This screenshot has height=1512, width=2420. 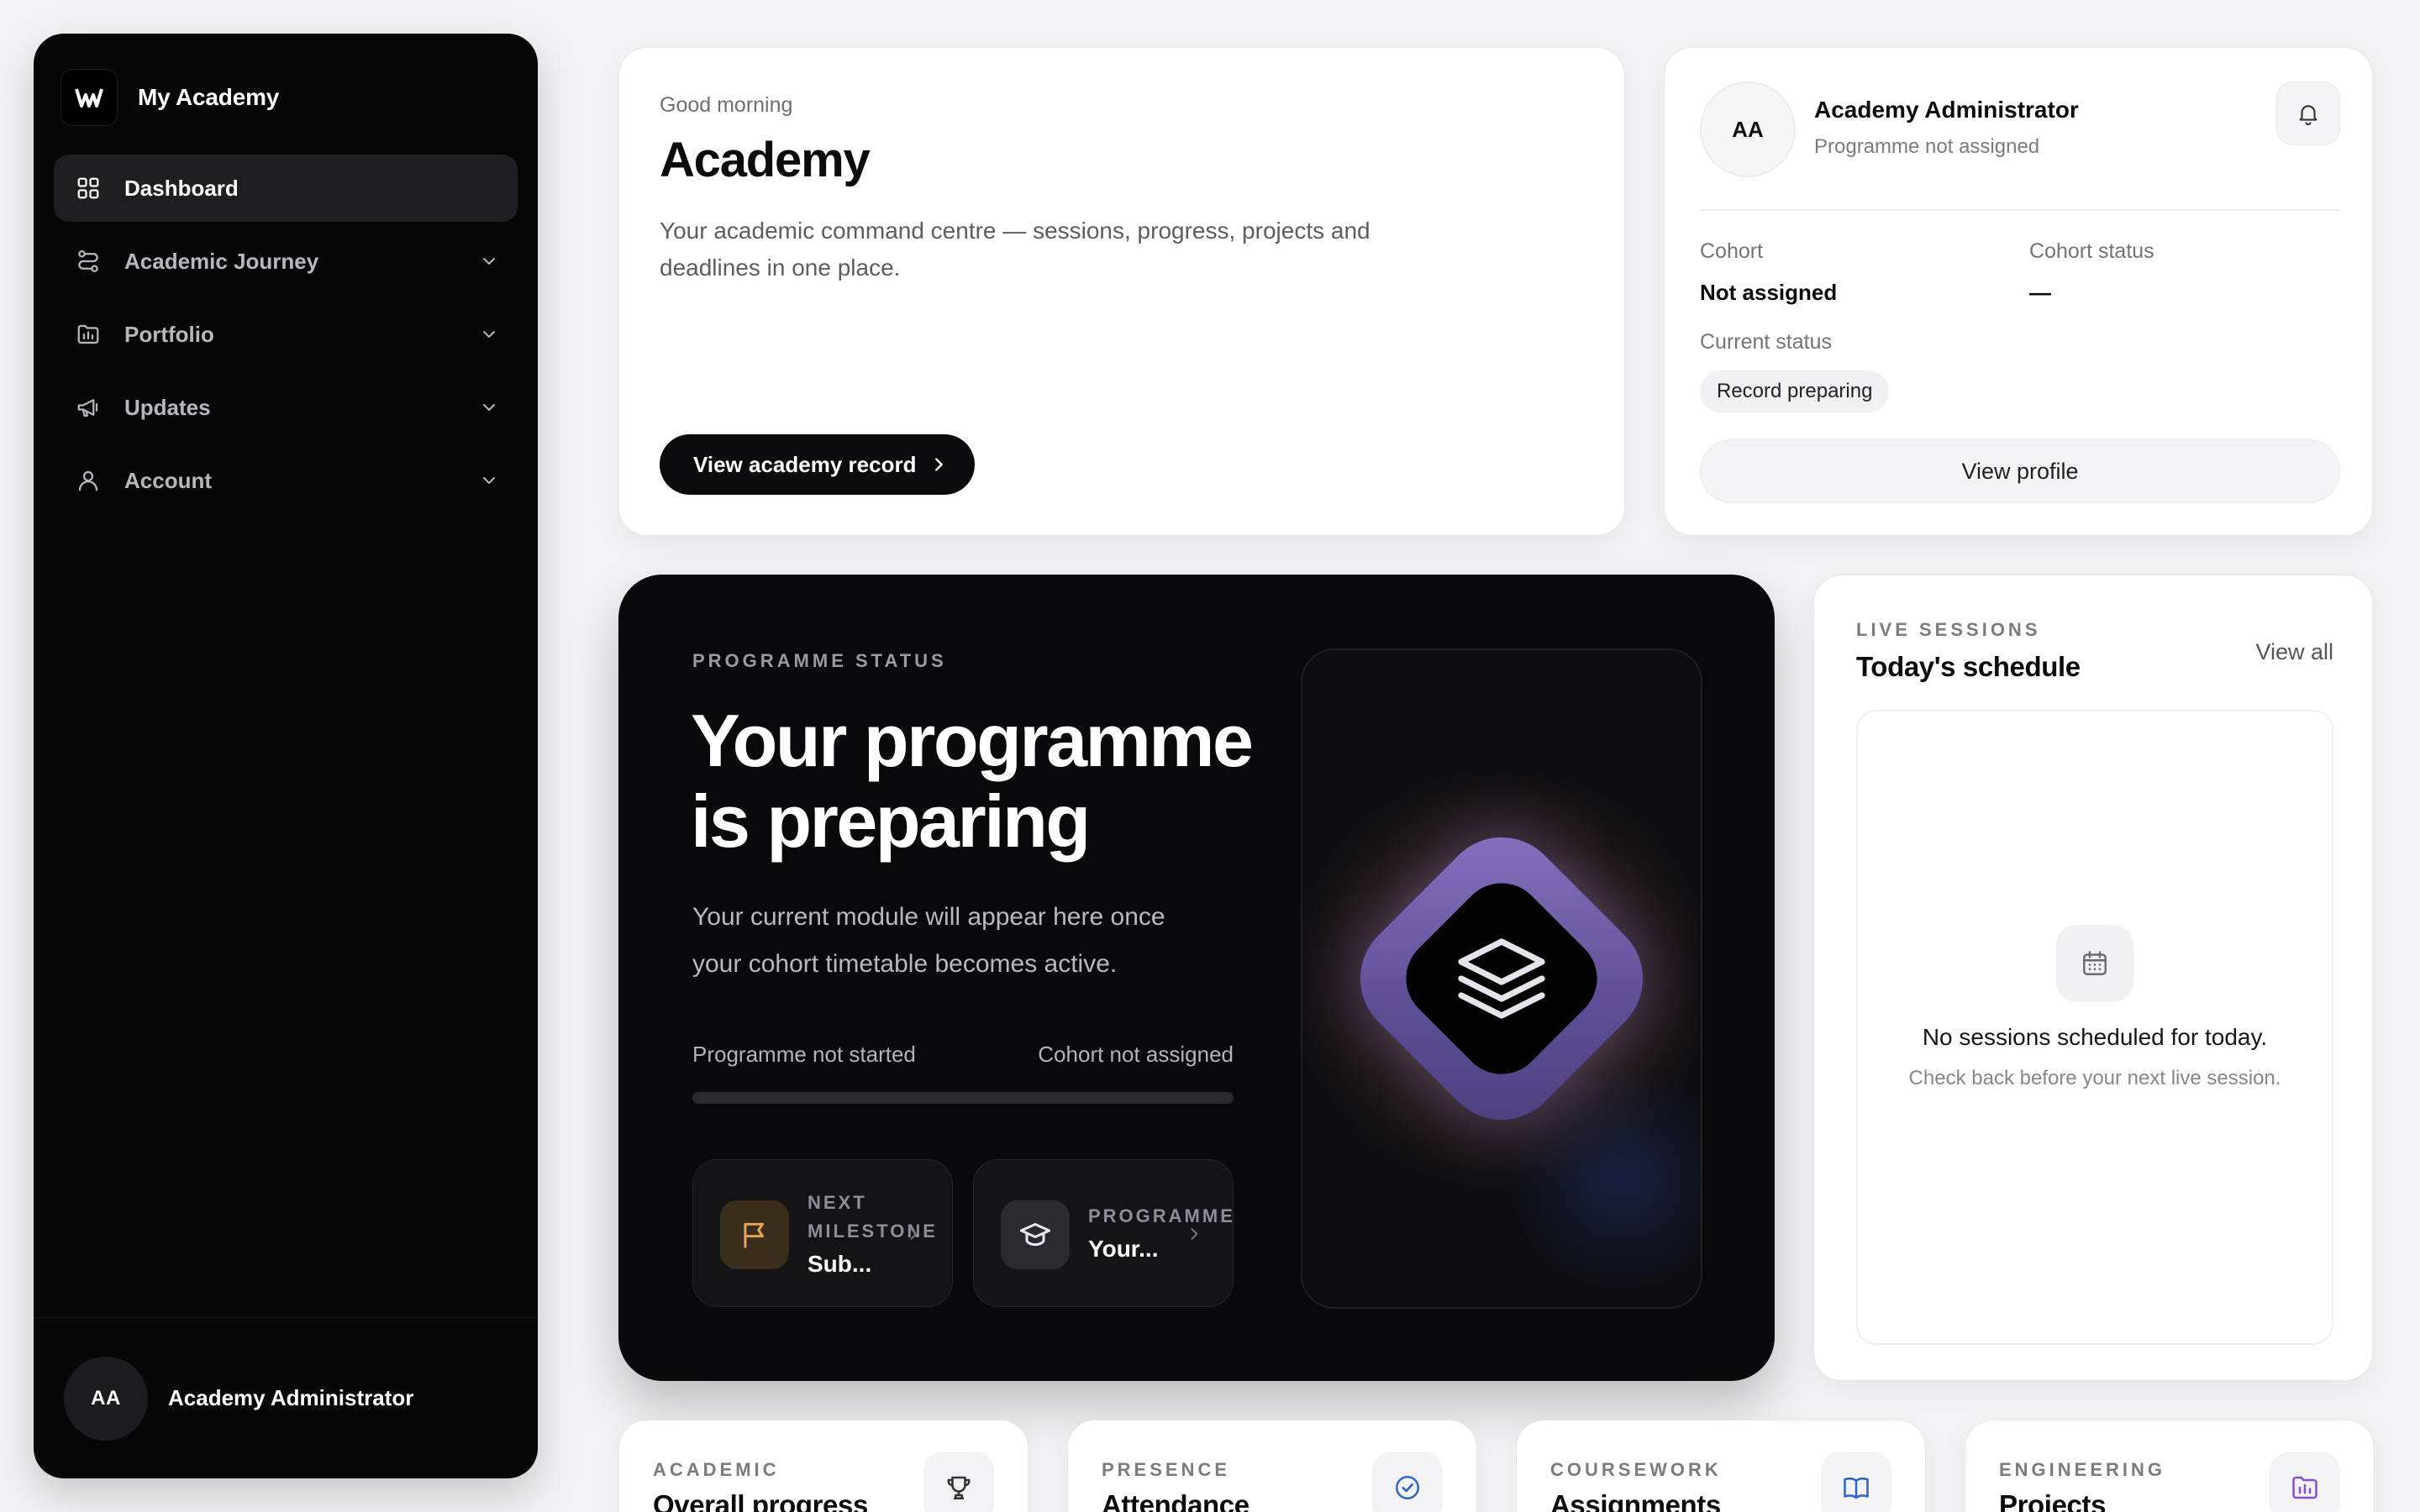 I want to click on brand-logo, so click(x=89, y=97).